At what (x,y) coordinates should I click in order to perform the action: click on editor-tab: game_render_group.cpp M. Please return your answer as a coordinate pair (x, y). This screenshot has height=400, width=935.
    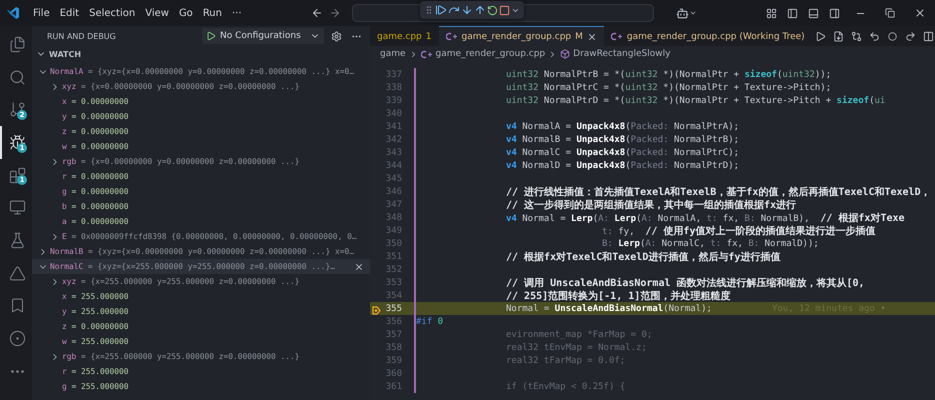
    Looking at the image, I should click on (521, 36).